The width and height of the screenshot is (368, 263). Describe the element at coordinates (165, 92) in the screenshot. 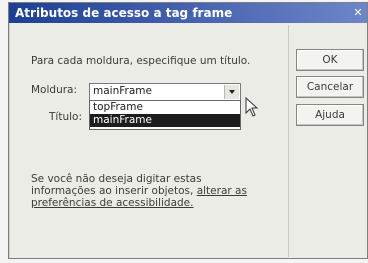

I see `moldura-select: mainFrame` at that location.